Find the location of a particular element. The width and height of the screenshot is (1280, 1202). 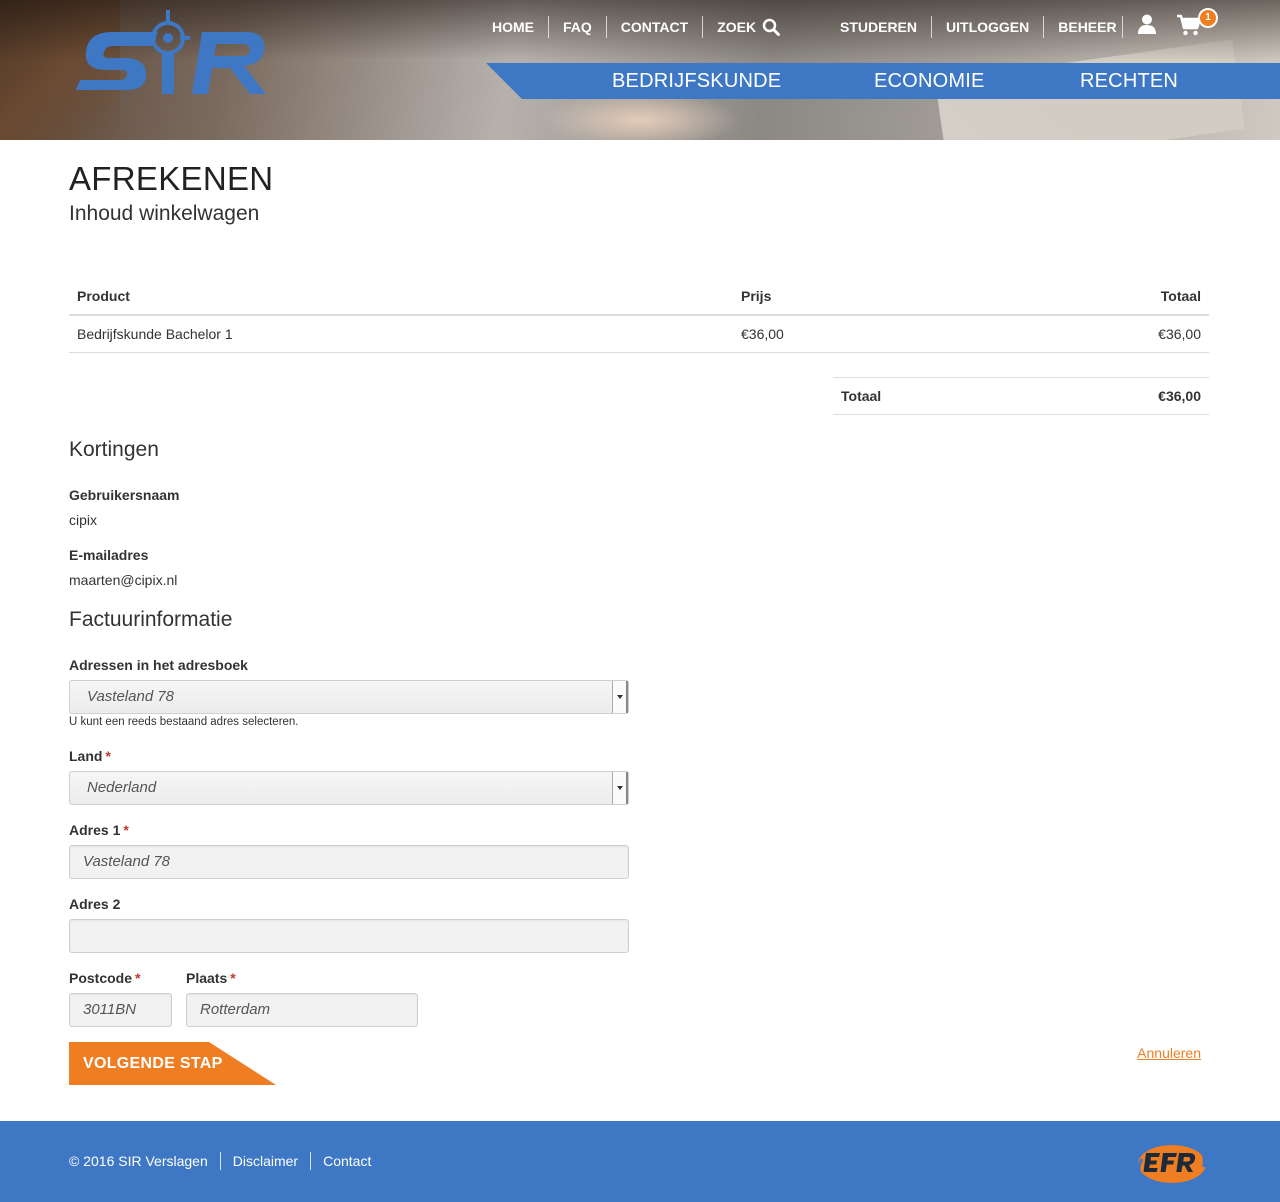

table-row: Bedrijfskunde Bachelor 1 €36,00 €36,00 is located at coordinates (639, 334).